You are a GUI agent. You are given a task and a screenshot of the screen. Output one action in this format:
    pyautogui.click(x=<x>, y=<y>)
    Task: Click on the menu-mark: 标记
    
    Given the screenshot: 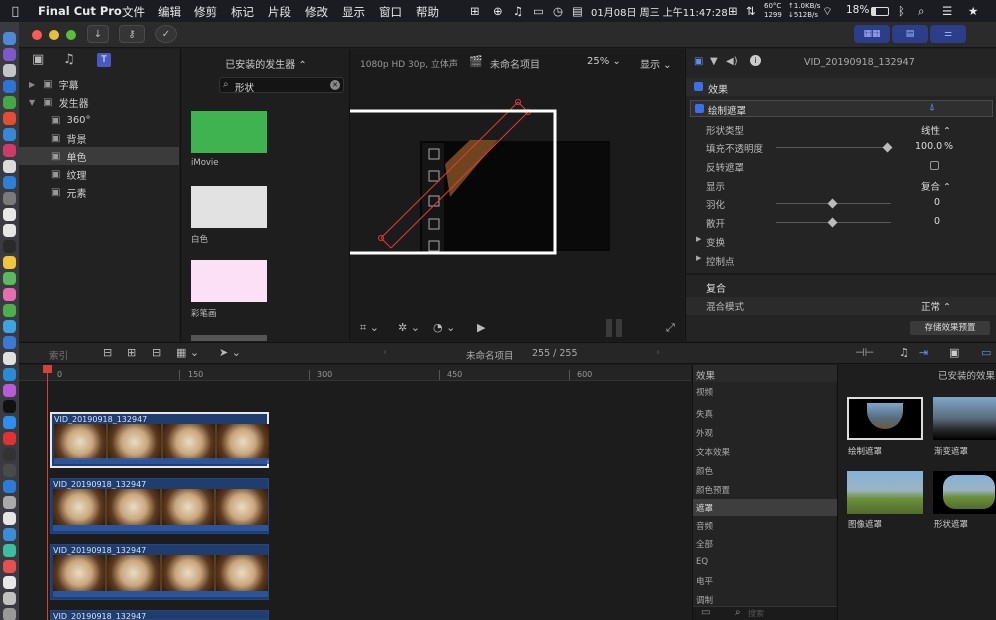 What is the action you would take?
    pyautogui.click(x=242, y=12)
    